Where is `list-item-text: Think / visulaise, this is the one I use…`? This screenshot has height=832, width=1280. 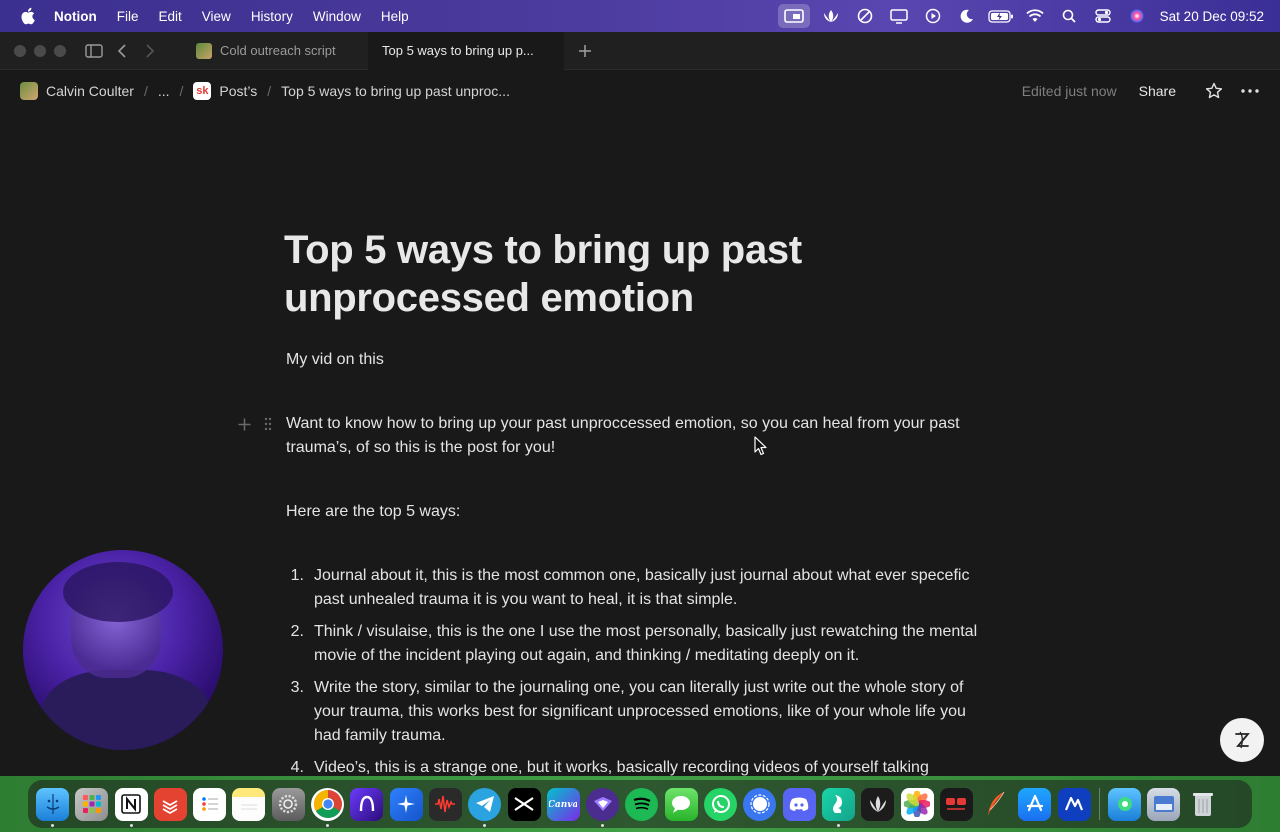
list-item-text: Think / visulaise, this is the one I use… is located at coordinates (646, 643).